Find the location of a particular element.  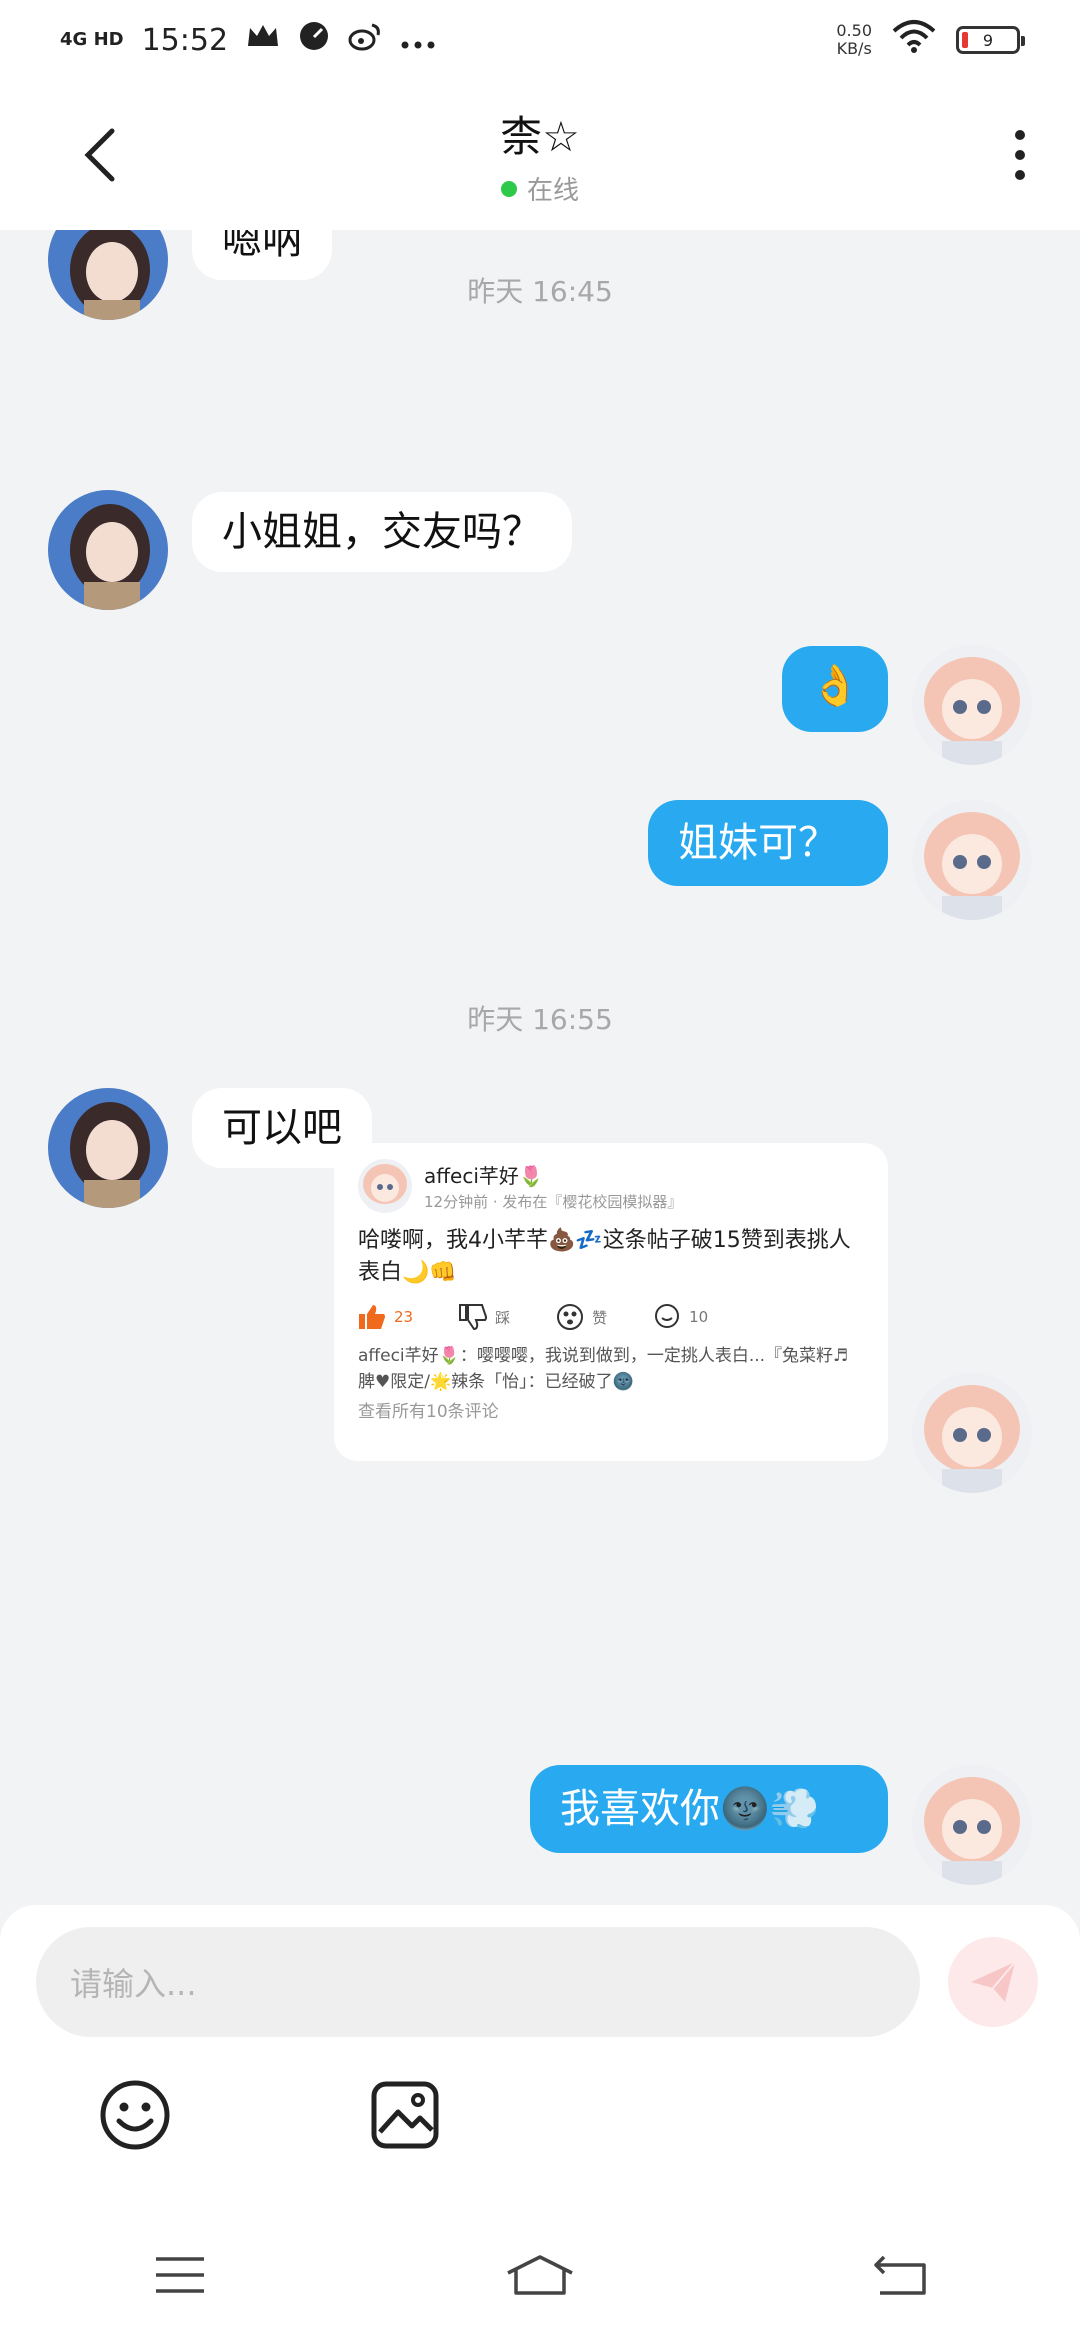

menu-icon is located at coordinates (180, 2275).